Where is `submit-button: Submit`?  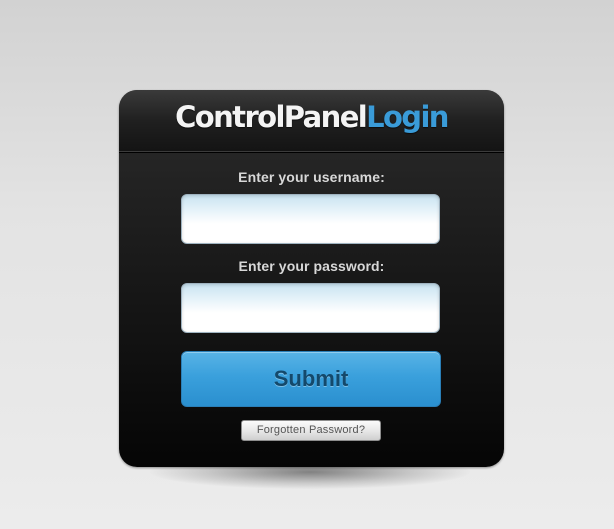
submit-button: Submit is located at coordinates (311, 379).